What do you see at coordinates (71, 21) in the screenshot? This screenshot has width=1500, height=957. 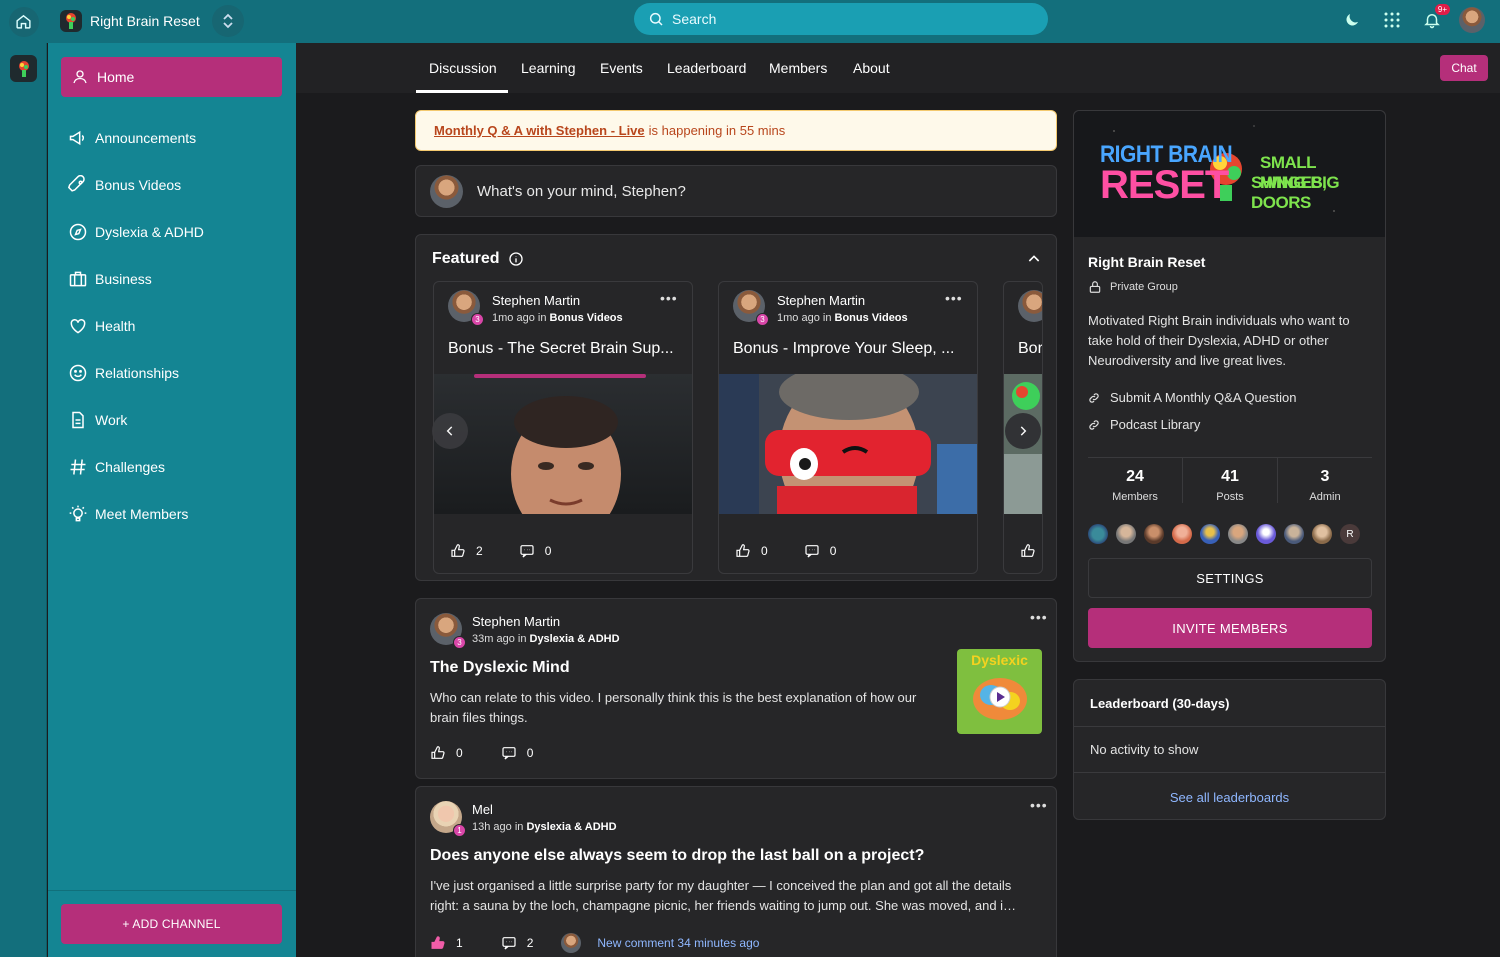 I see `group-logo-icon` at bounding box center [71, 21].